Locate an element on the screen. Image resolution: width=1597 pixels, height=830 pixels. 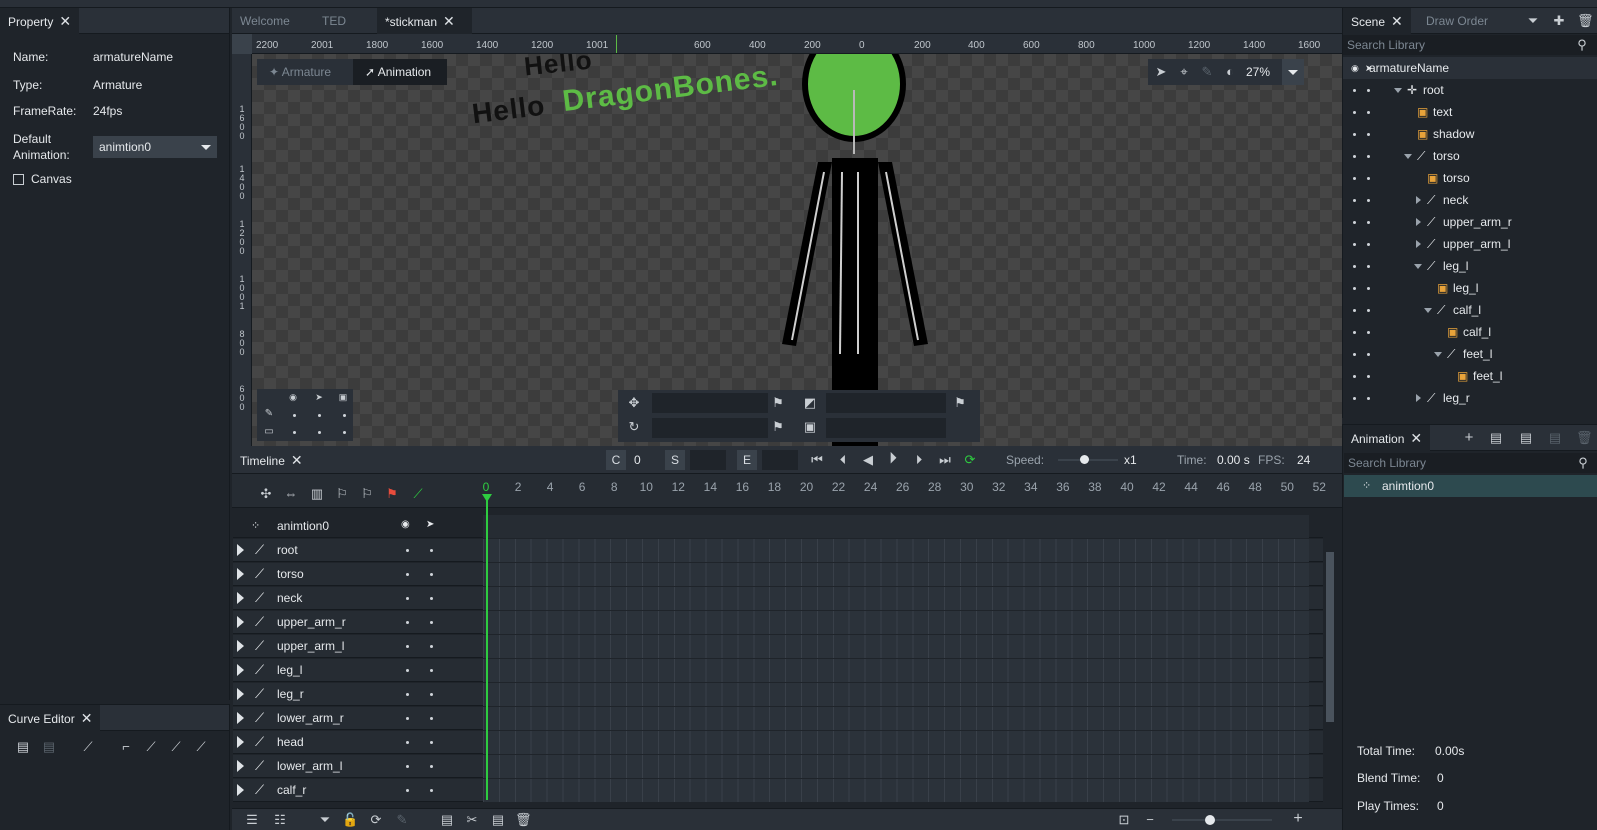
frame-number: 2 is located at coordinates (518, 487).